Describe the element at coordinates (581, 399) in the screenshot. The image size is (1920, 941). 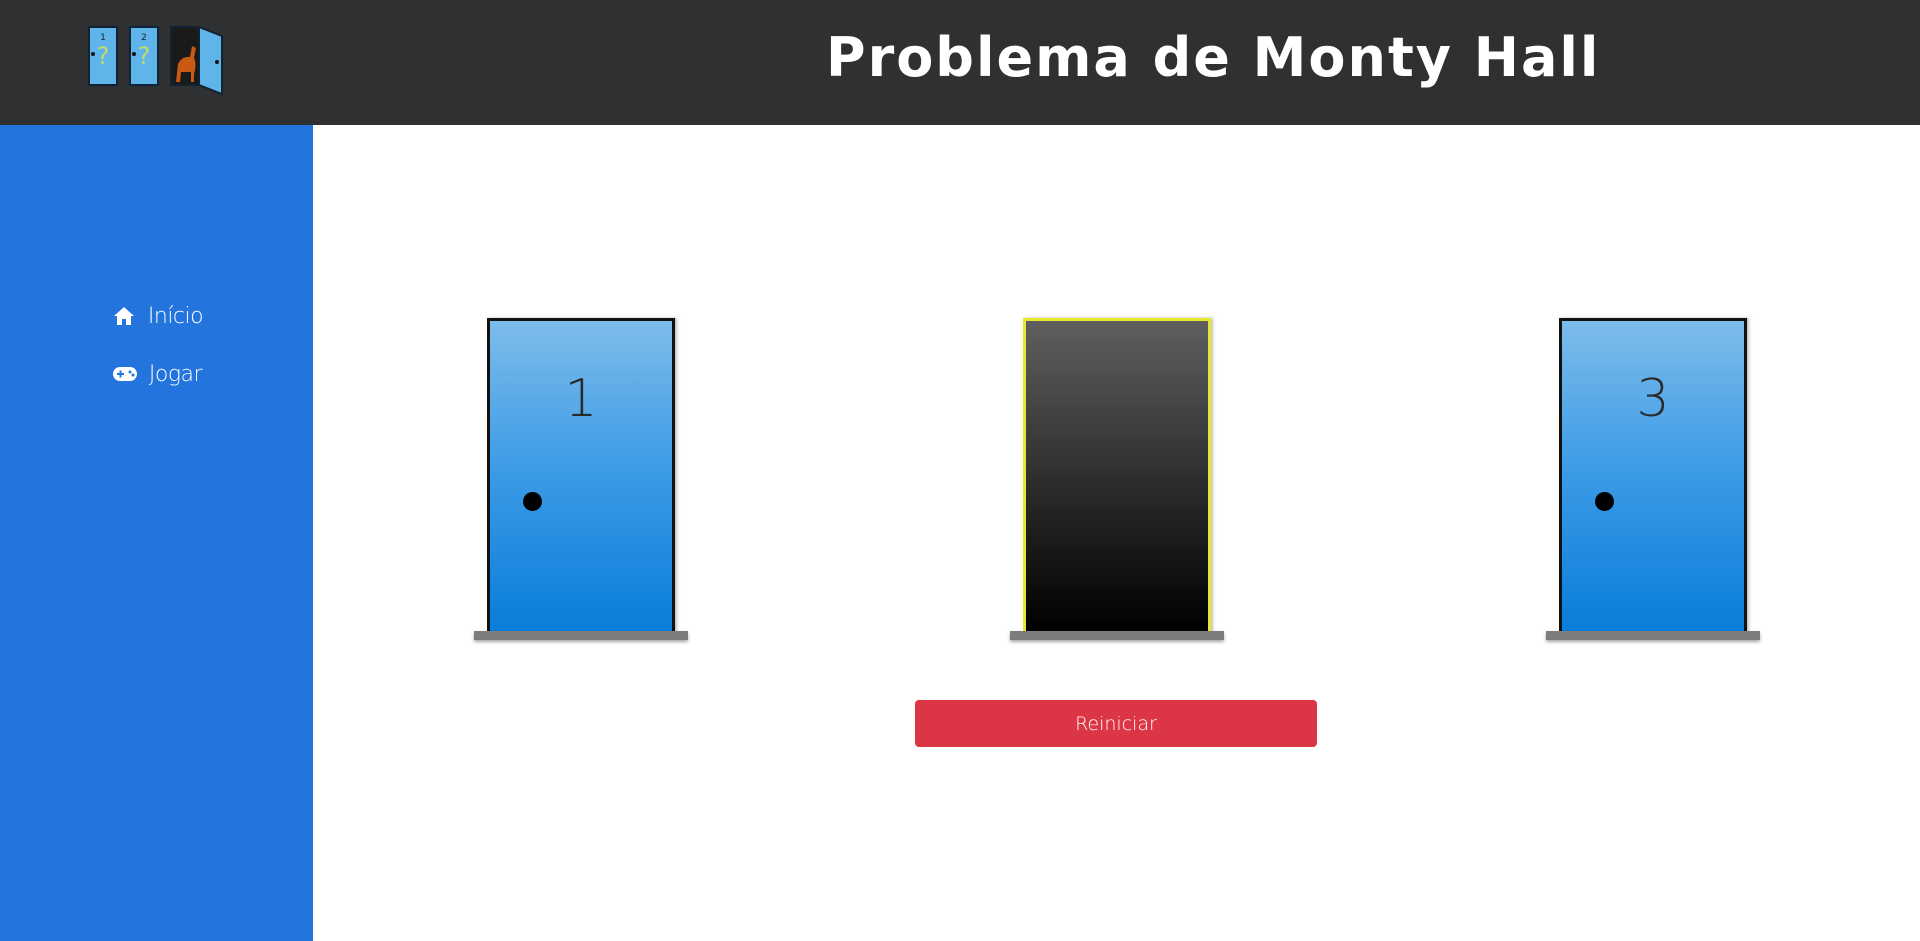
I see `door-number: 1` at that location.